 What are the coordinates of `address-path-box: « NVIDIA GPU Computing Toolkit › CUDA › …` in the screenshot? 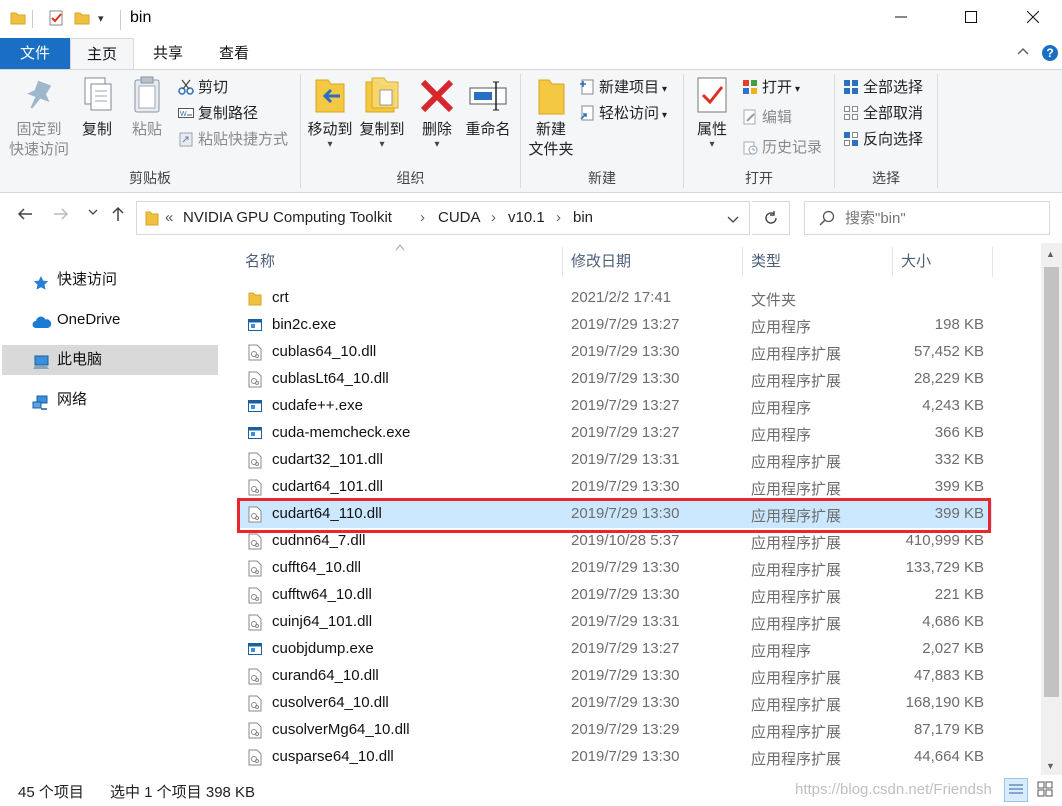 It's located at (443, 218).